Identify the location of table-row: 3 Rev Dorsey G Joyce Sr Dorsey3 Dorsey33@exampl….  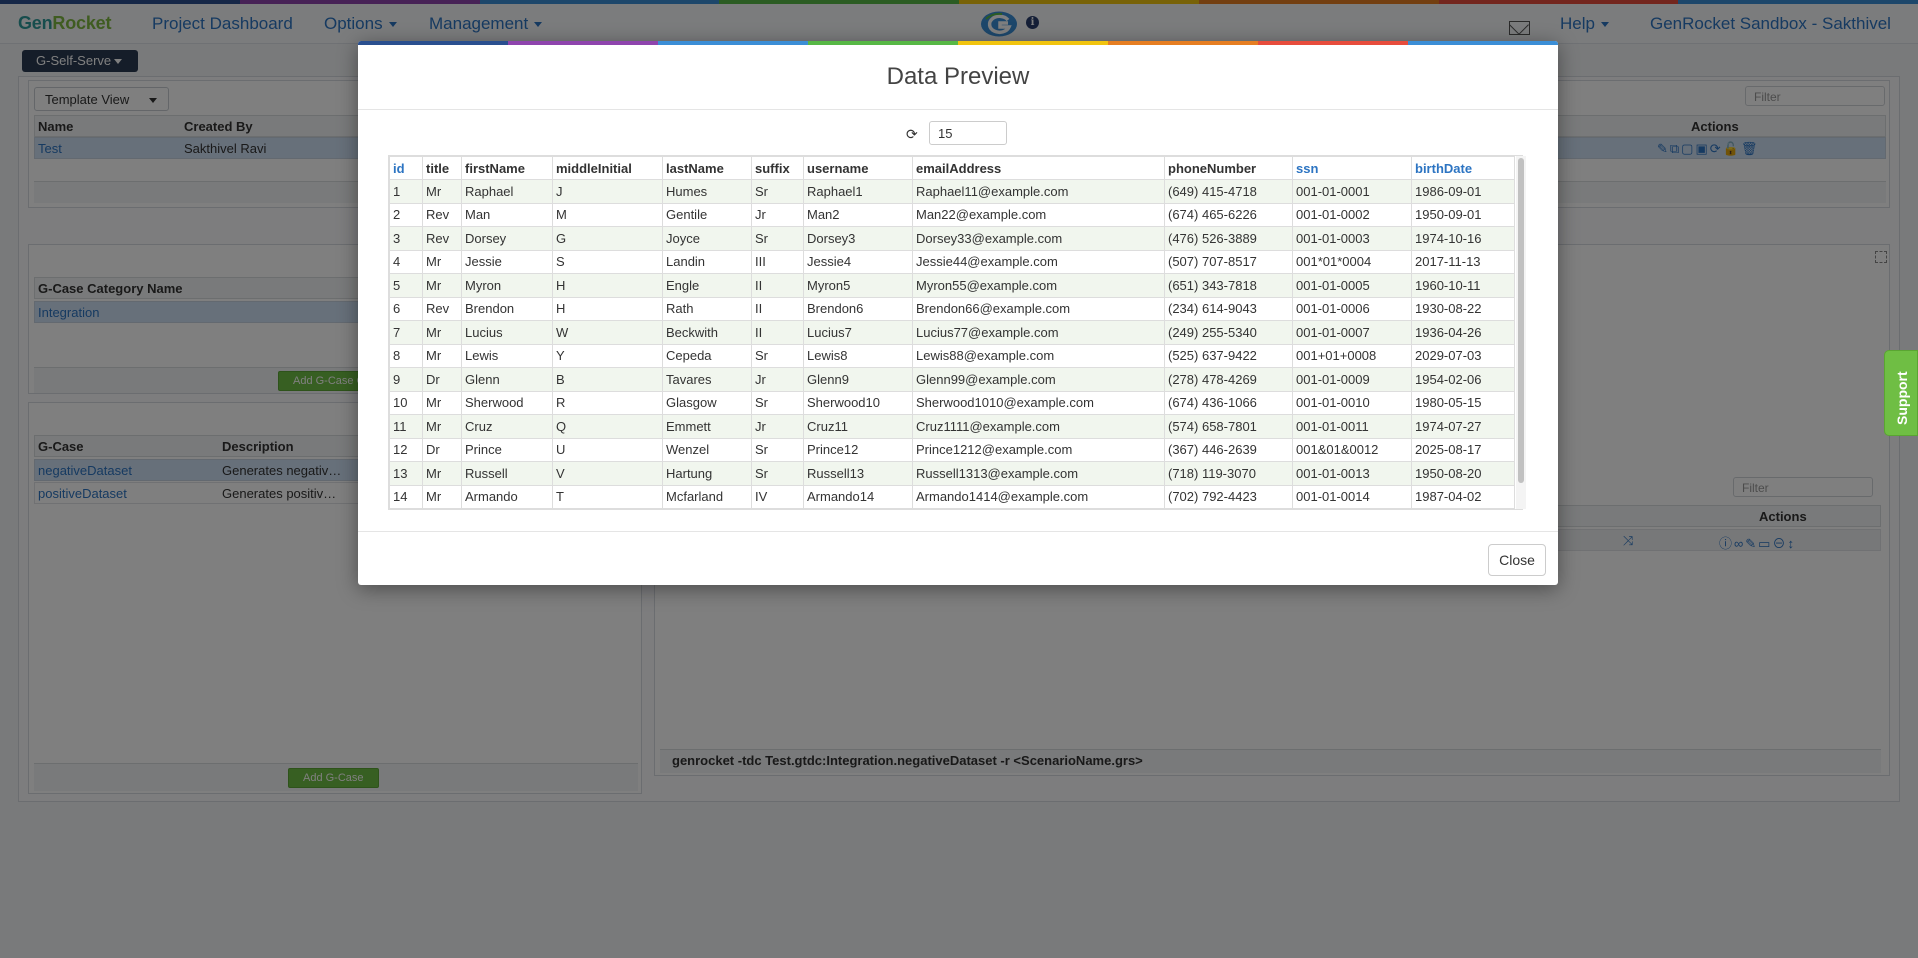
(952, 238).